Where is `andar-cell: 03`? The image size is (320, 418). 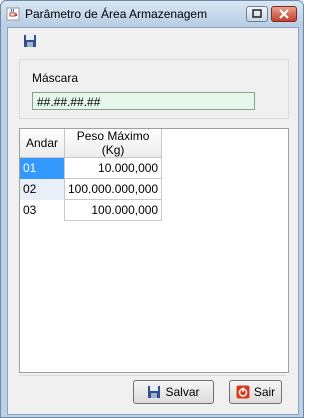
andar-cell: 03 is located at coordinates (42, 210).